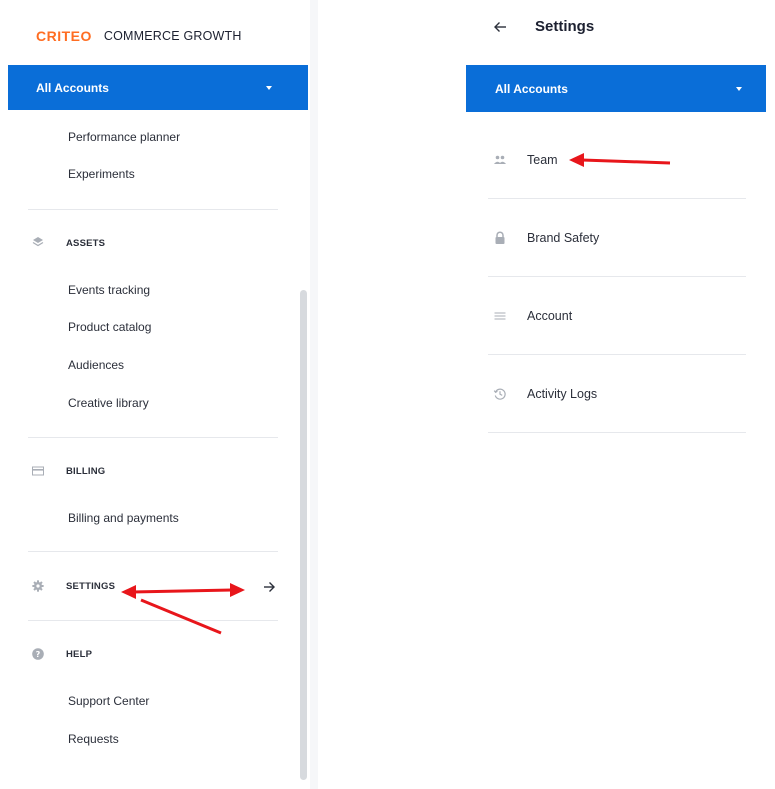 This screenshot has height=789, width=775. Describe the element at coordinates (303, 535) in the screenshot. I see `sidebar-scrollbar` at that location.